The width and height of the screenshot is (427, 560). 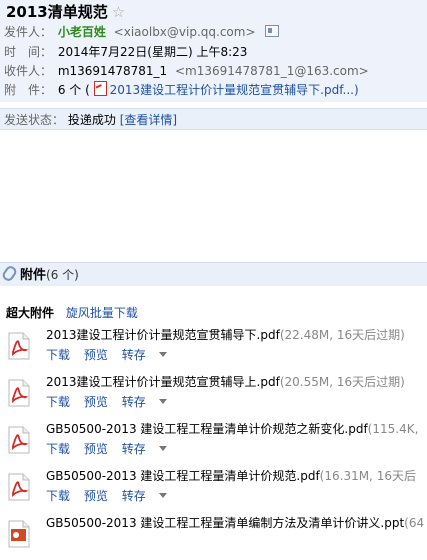 What do you see at coordinates (225, 335) in the screenshot?
I see `attachment-name: 2013建设工程计价计量规范宣贯辅导下.pdf(22.48M, 16天后过期)` at bounding box center [225, 335].